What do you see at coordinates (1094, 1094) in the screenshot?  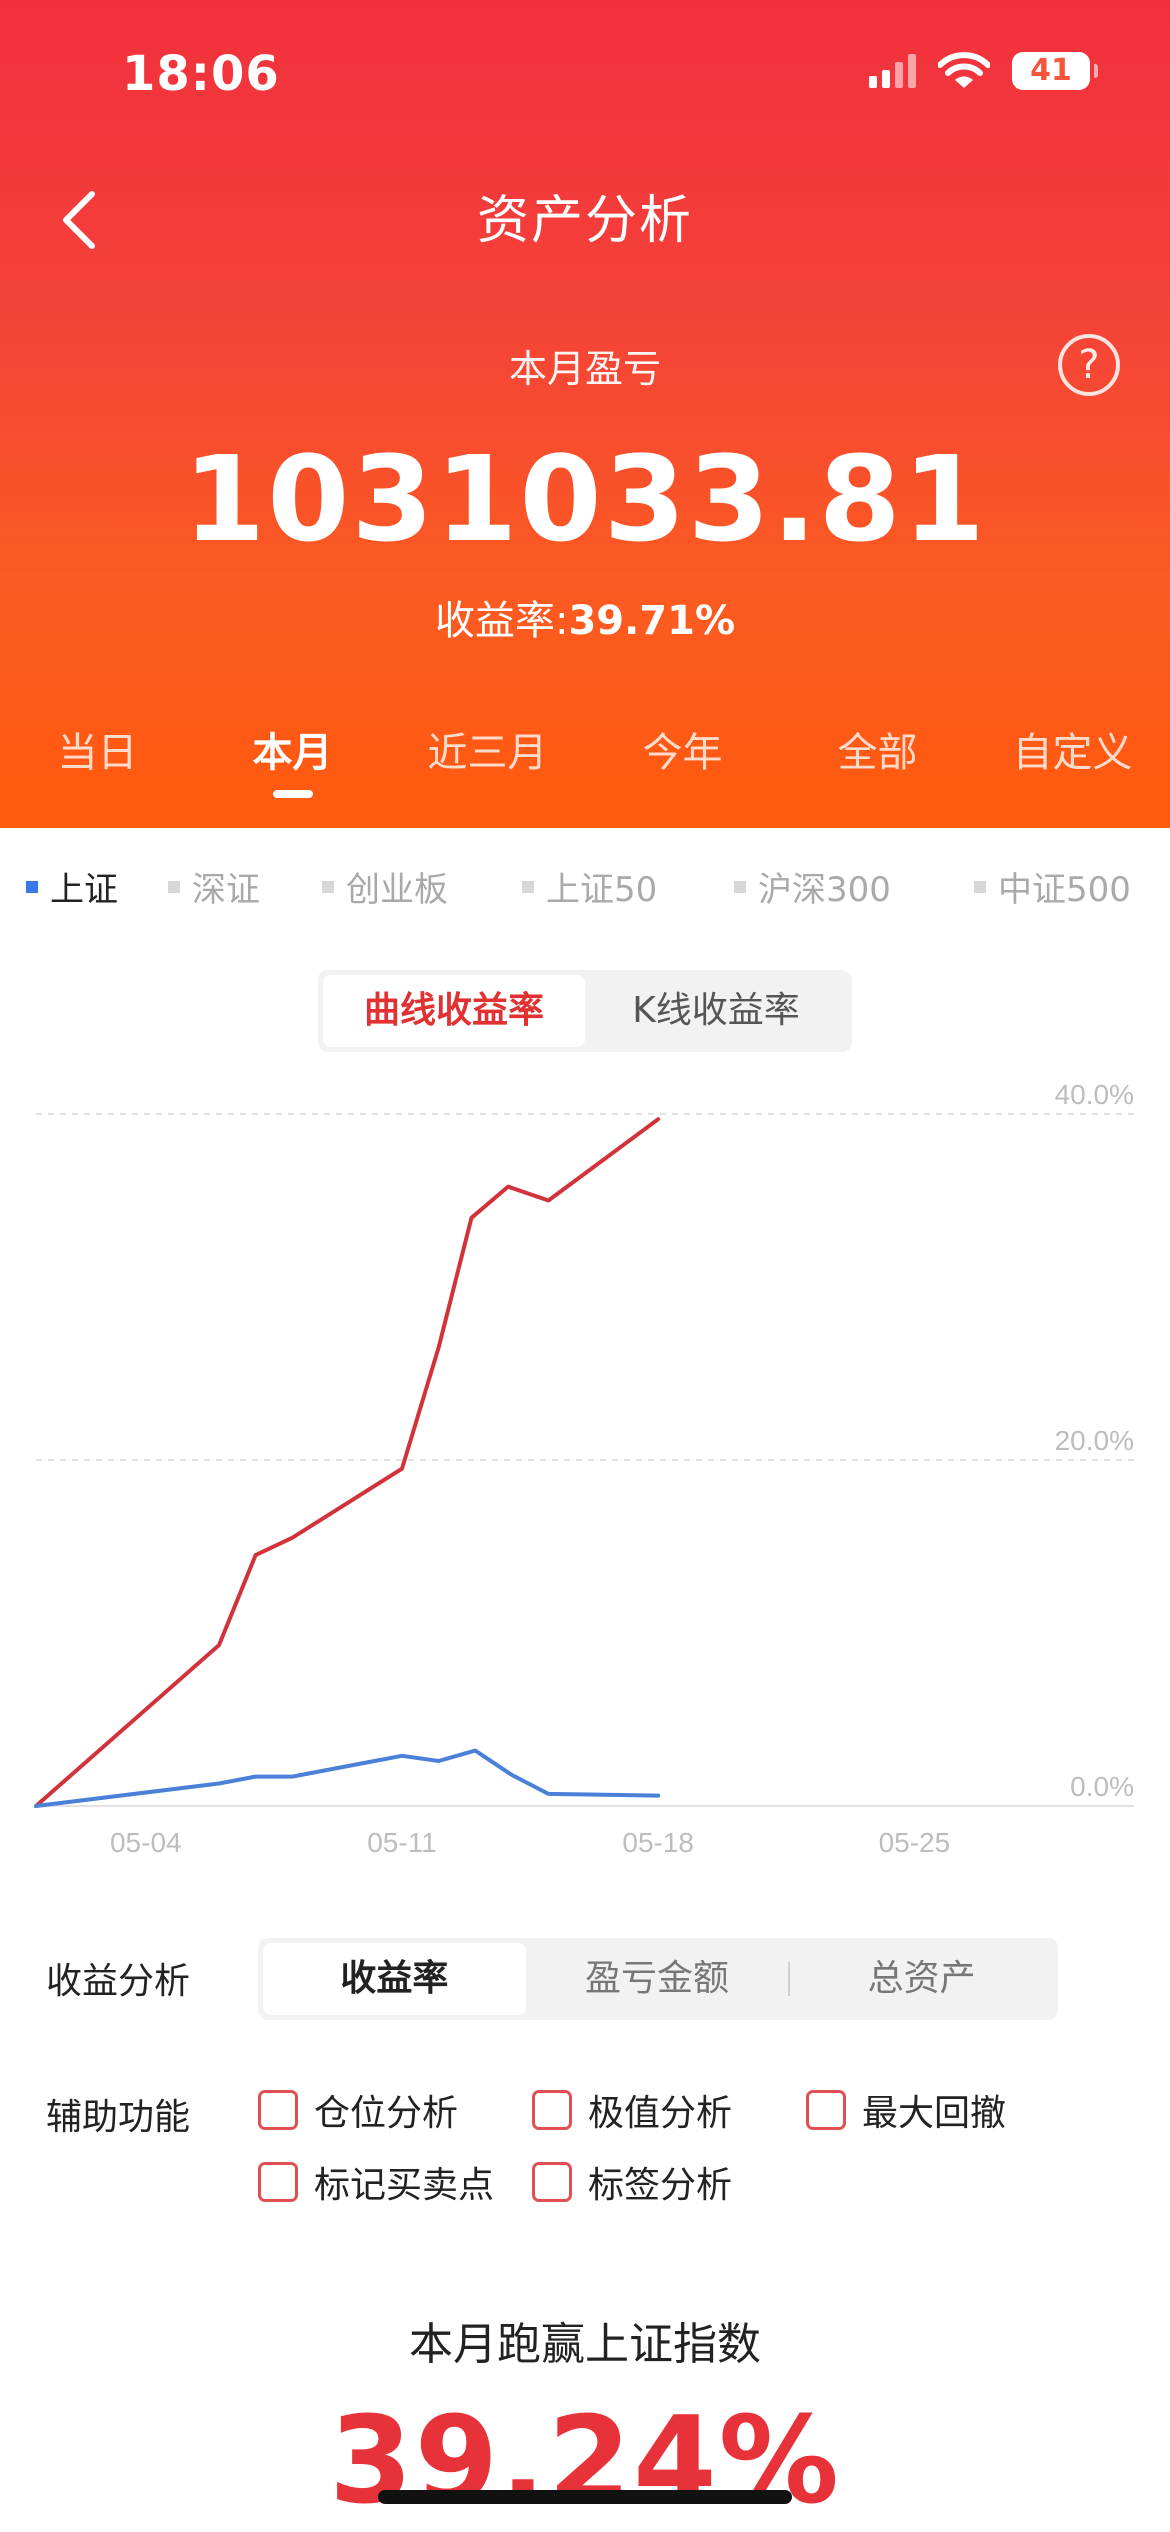 I see `y-tick-label: 40.0%` at bounding box center [1094, 1094].